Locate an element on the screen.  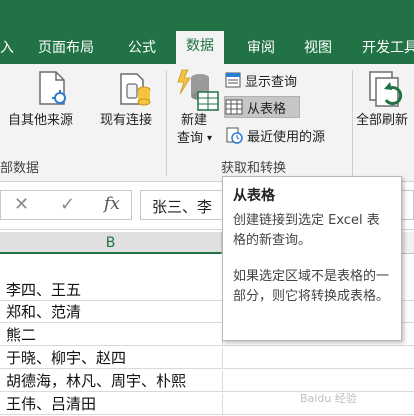
table-row: 胡德海，林凡、周宇、朴熙 is located at coordinates (207, 381).